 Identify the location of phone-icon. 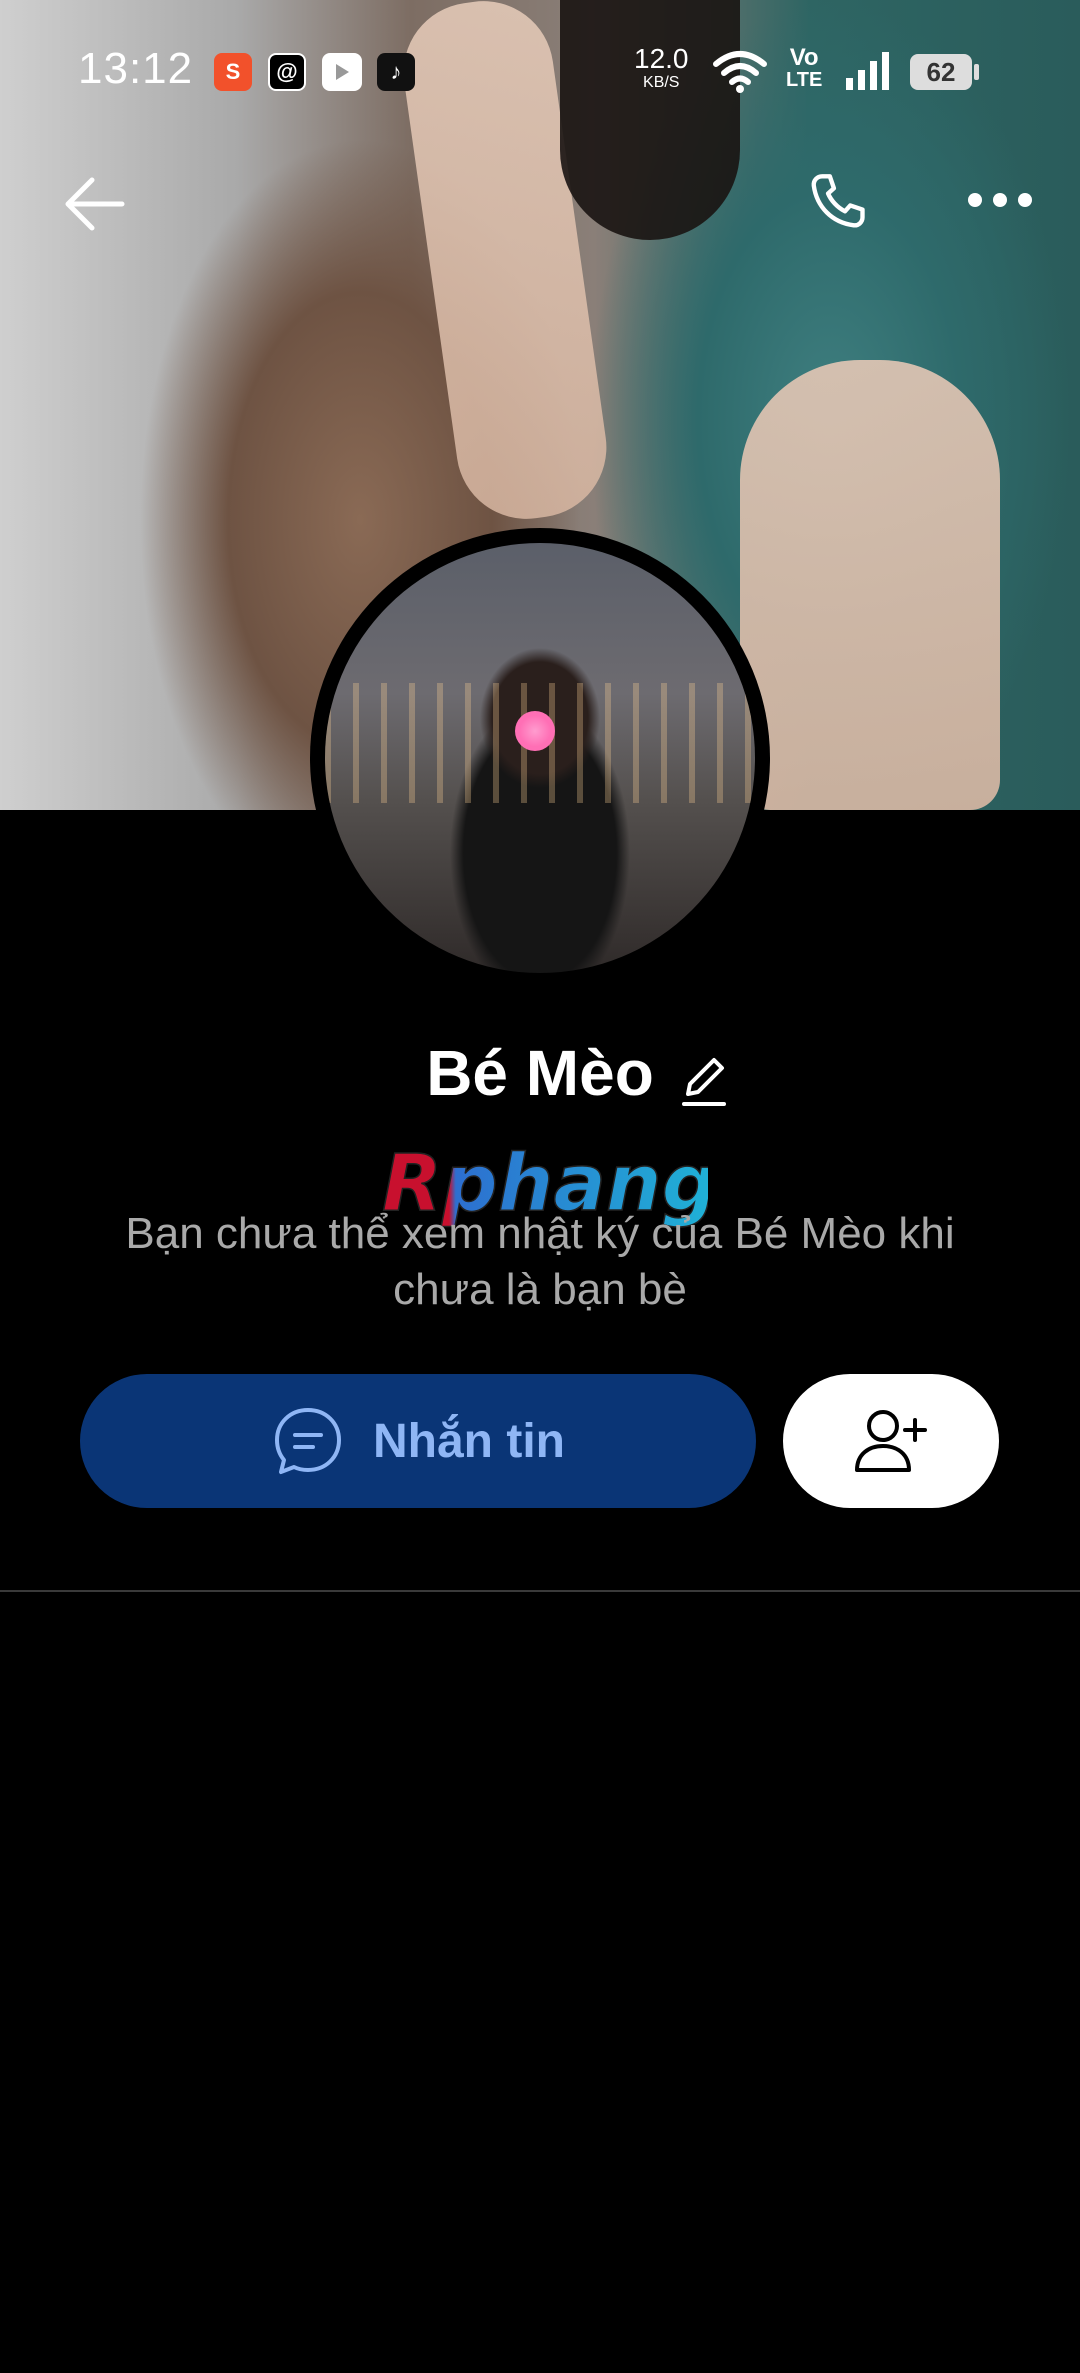
(838, 201).